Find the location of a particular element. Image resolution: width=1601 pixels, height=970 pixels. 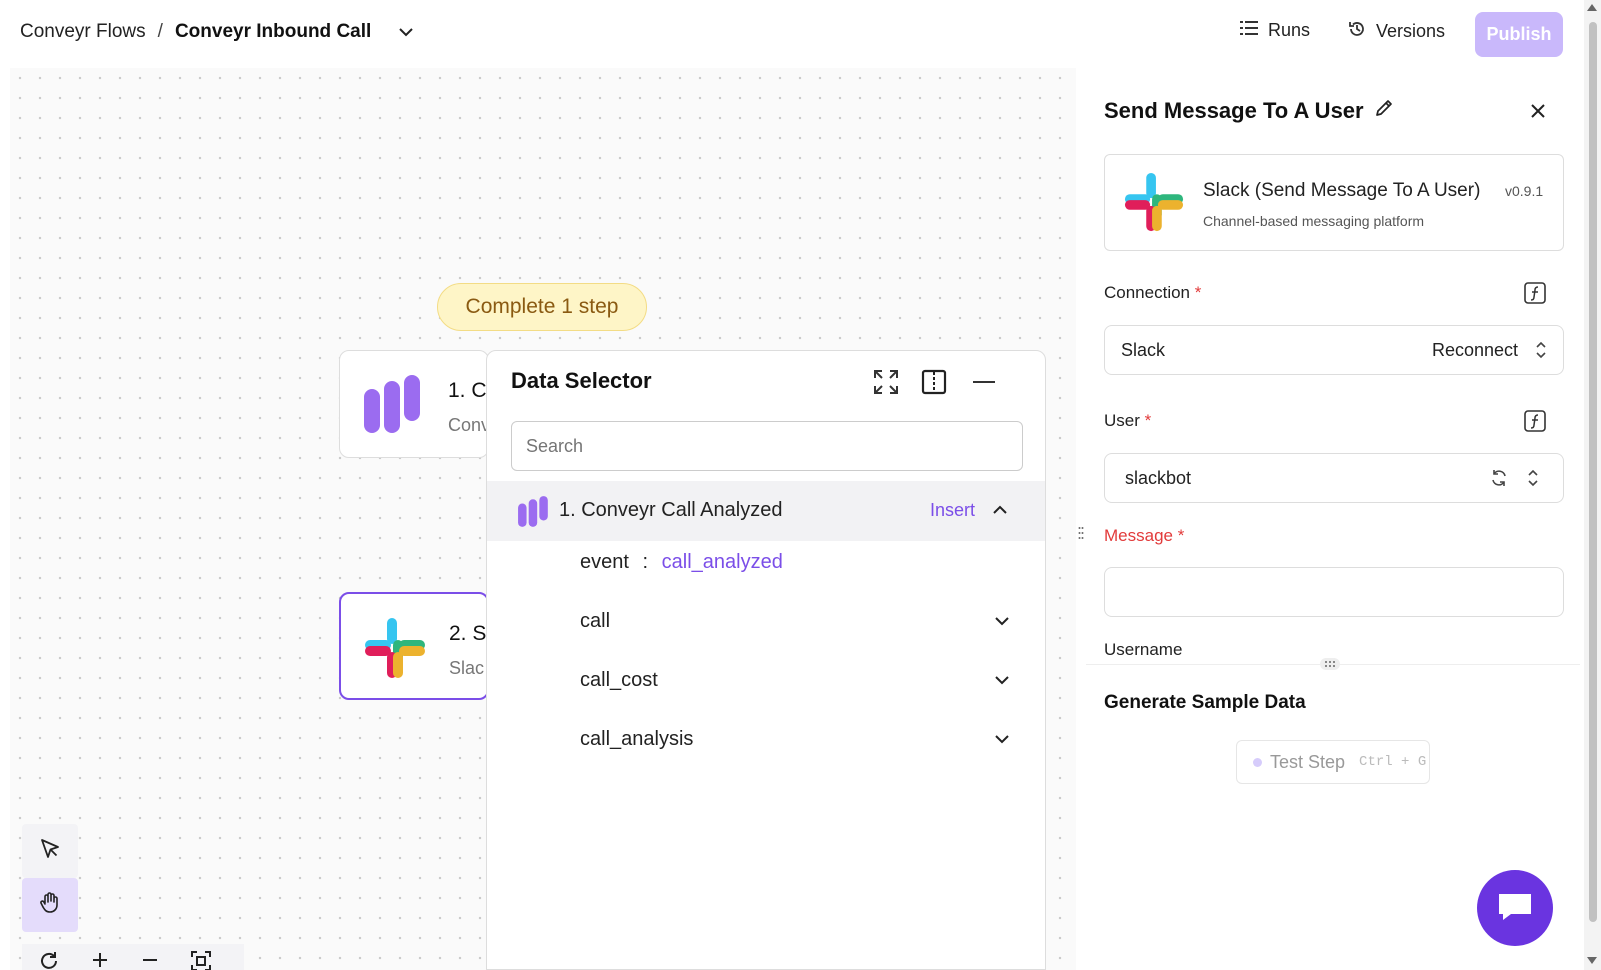

test-step-button: Test Step Ctrl + G is located at coordinates (1333, 762).